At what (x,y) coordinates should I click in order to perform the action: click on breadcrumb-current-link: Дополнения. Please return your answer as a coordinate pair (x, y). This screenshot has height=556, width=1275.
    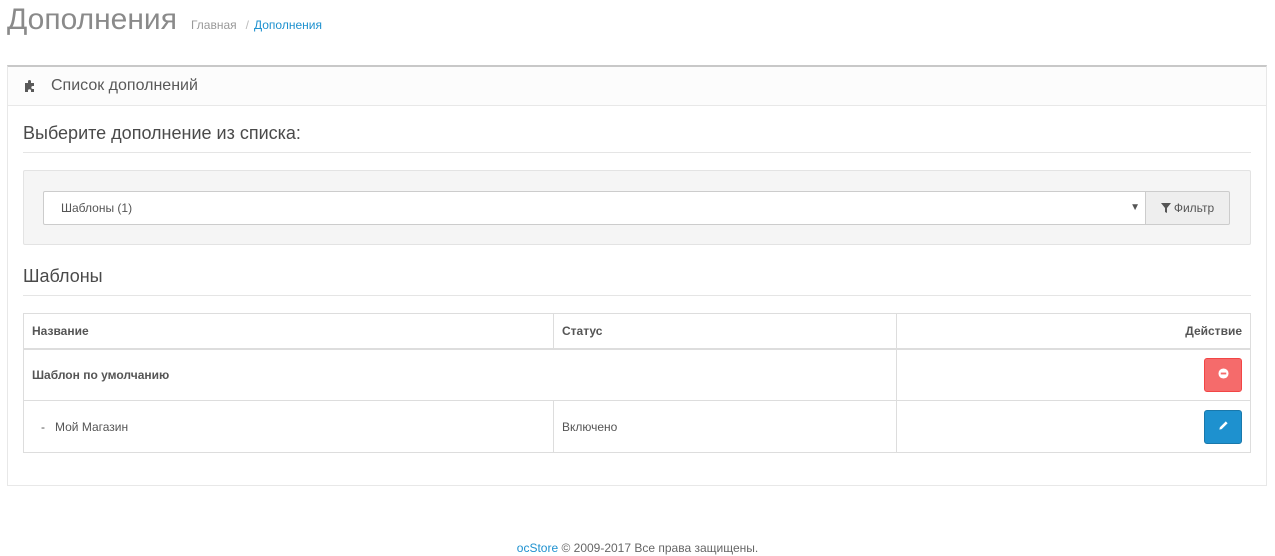
    Looking at the image, I should click on (288, 25).